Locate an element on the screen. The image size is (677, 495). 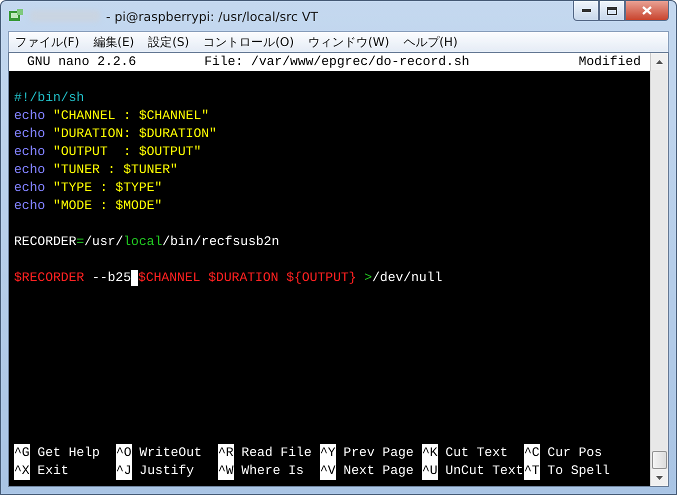
maximize-icon is located at coordinates (612, 10).